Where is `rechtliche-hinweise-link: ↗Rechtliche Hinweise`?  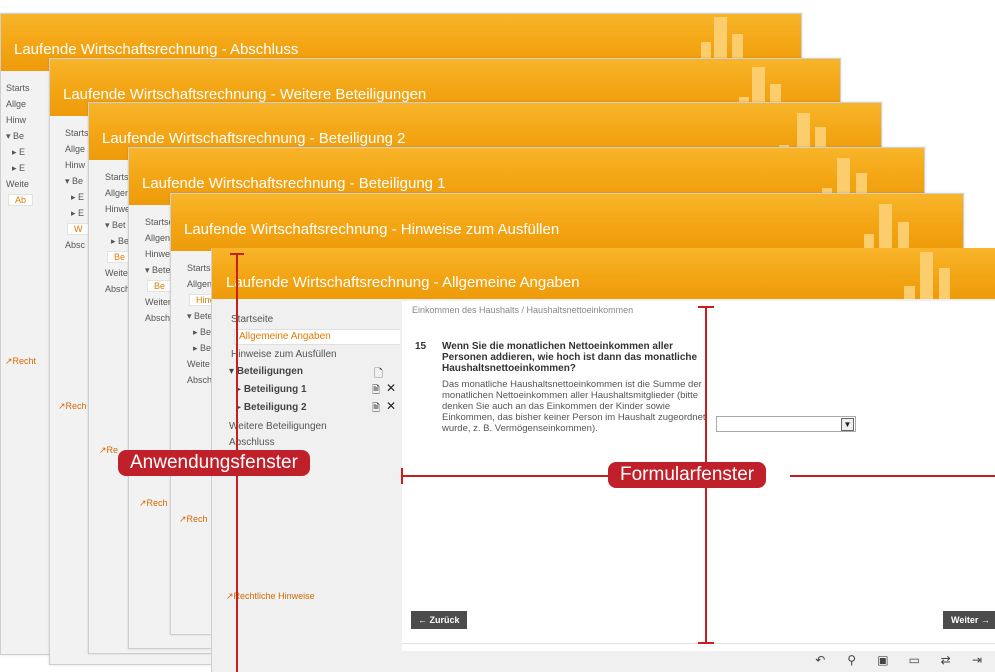 rechtliche-hinweise-link: ↗Rechtliche Hinweise is located at coordinates (270, 596).